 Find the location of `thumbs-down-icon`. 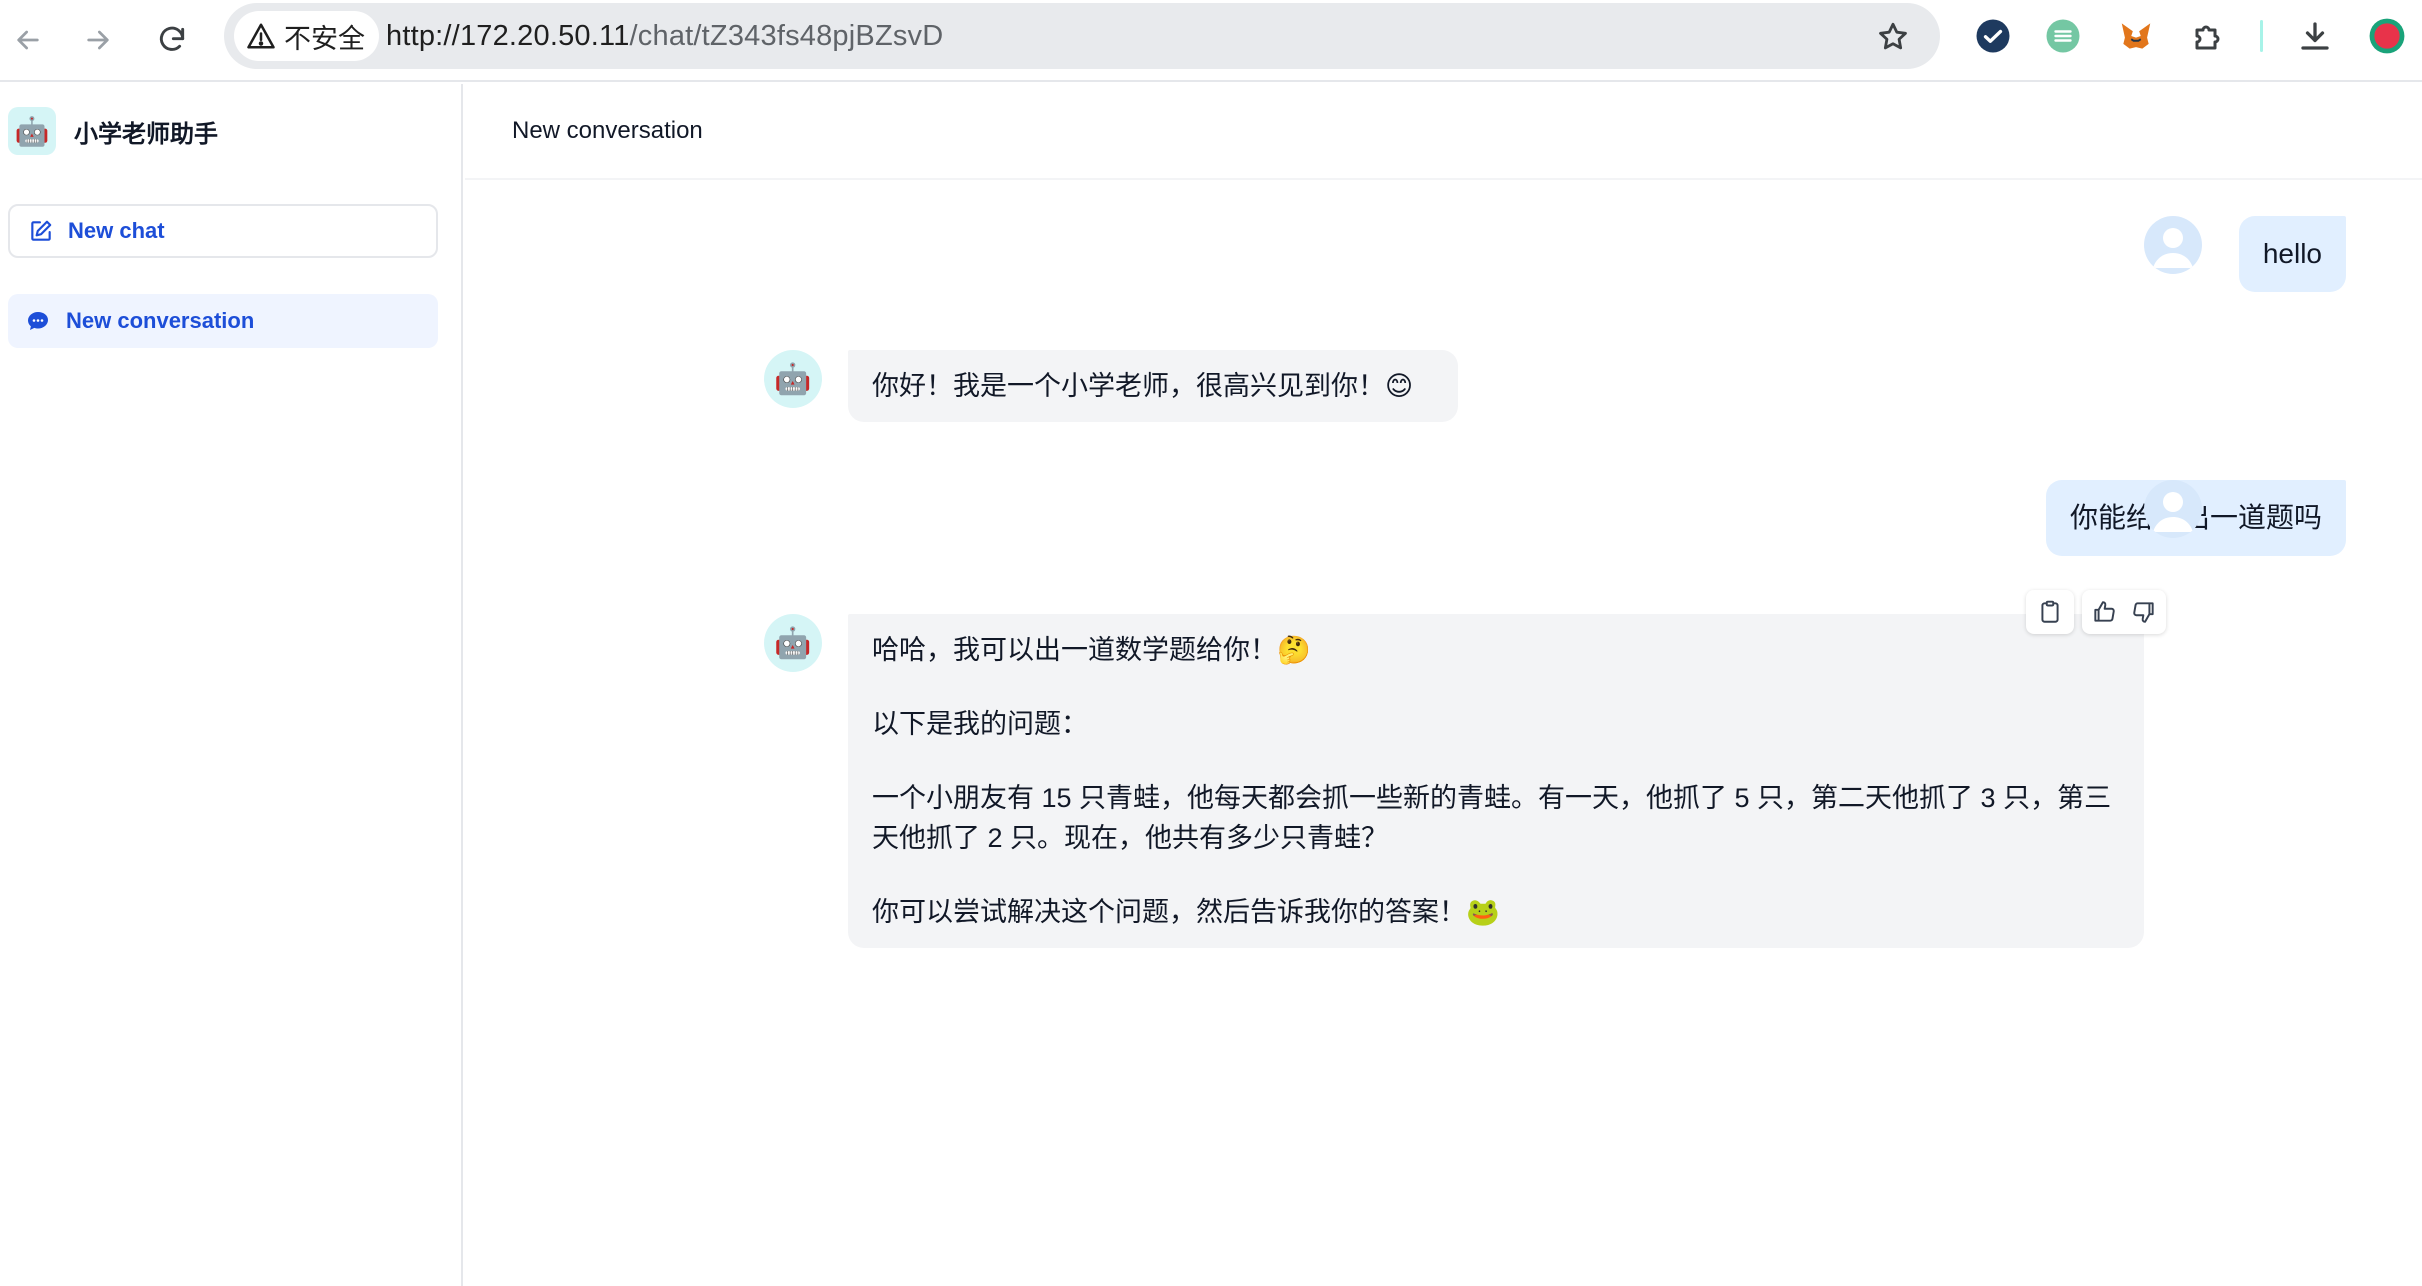

thumbs-down-icon is located at coordinates (2143, 612).